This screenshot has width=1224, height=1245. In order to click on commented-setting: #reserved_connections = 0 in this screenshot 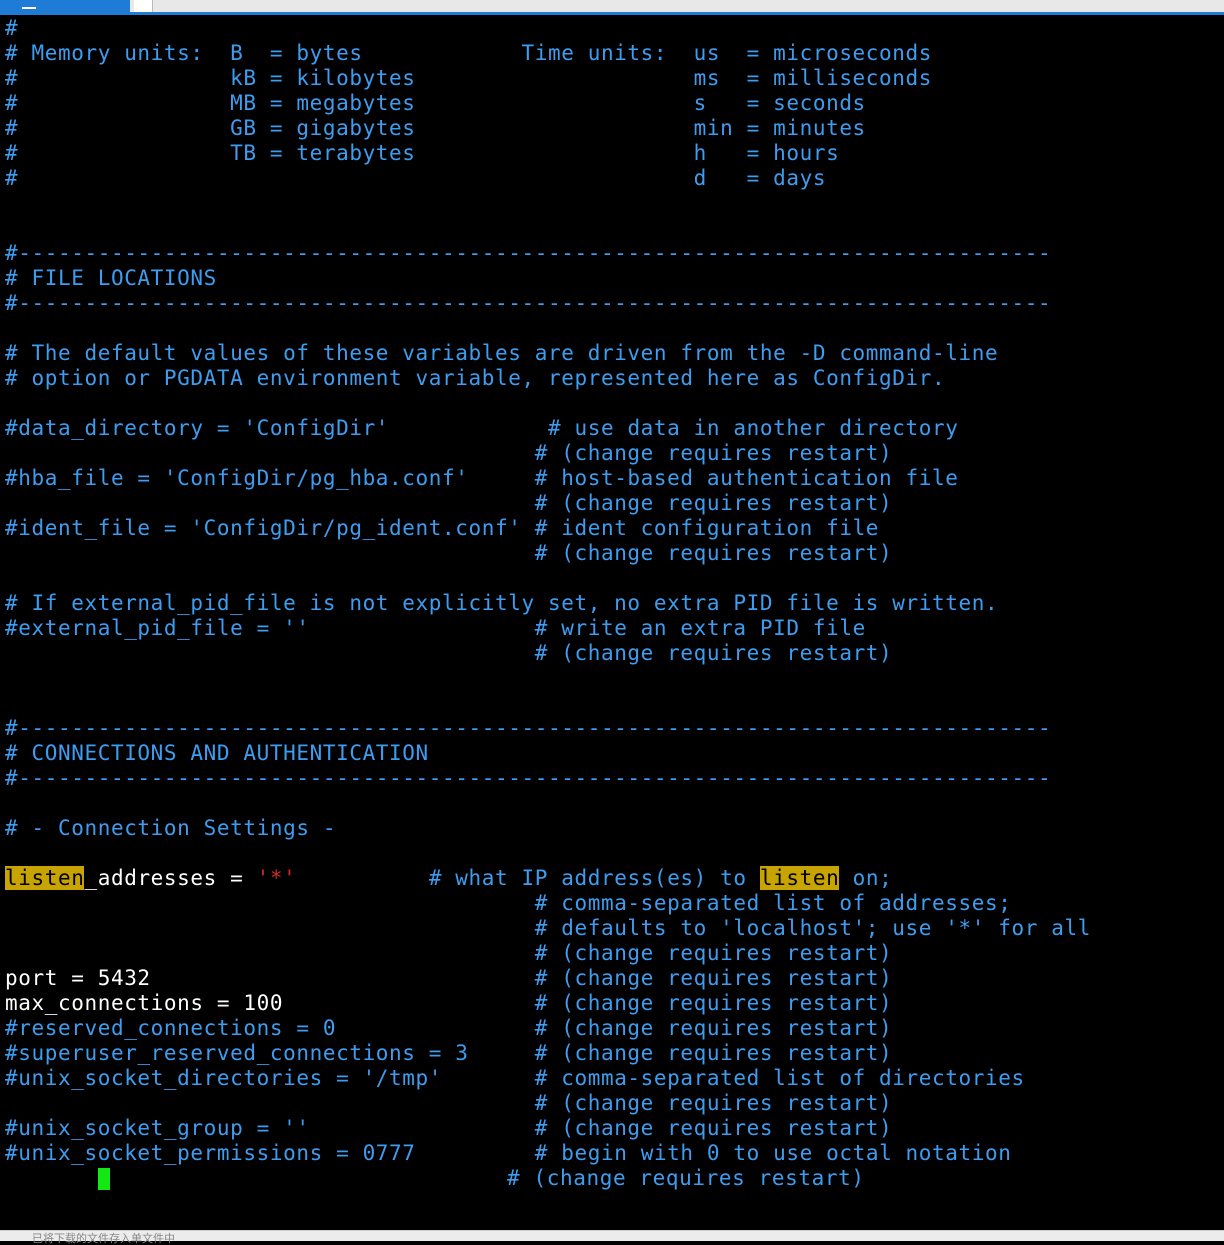, I will do `click(171, 1028)`.